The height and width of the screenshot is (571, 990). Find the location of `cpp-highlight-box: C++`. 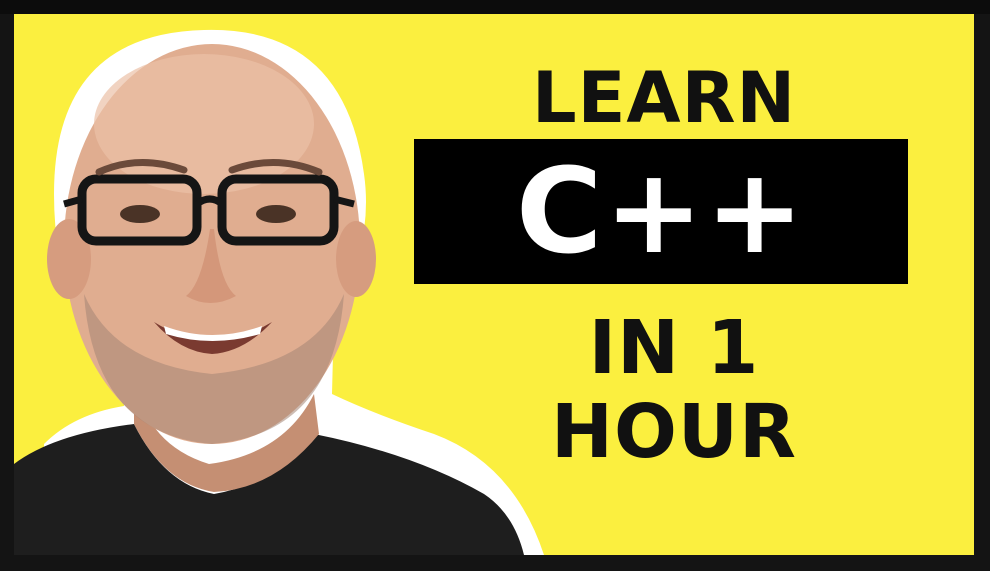

cpp-highlight-box: C++ is located at coordinates (661, 211).